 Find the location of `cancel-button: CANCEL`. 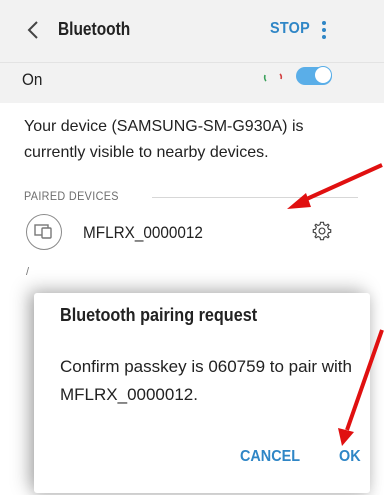

cancel-button: CANCEL is located at coordinates (270, 457).